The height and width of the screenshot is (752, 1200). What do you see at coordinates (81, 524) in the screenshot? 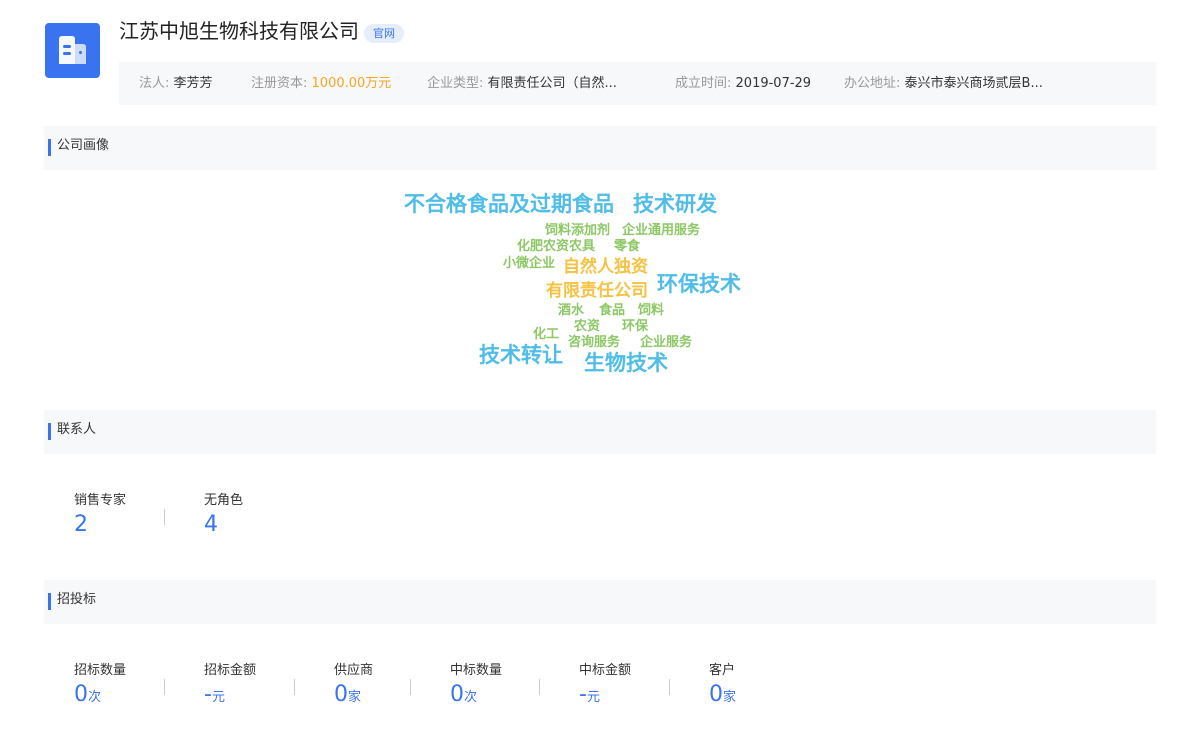
I see `stat-value: 2` at bounding box center [81, 524].